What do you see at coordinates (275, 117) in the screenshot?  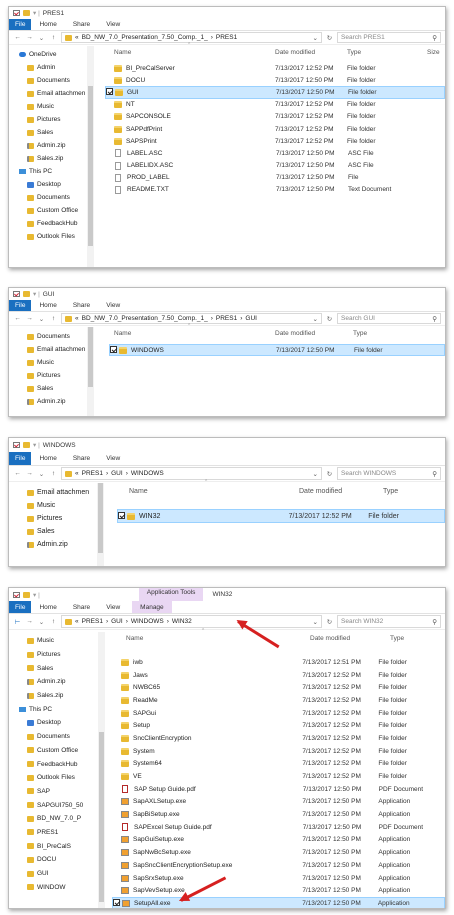 I see `file-row: SAPCONSOLE 7/13/2017 12:52 PM File folder` at bounding box center [275, 117].